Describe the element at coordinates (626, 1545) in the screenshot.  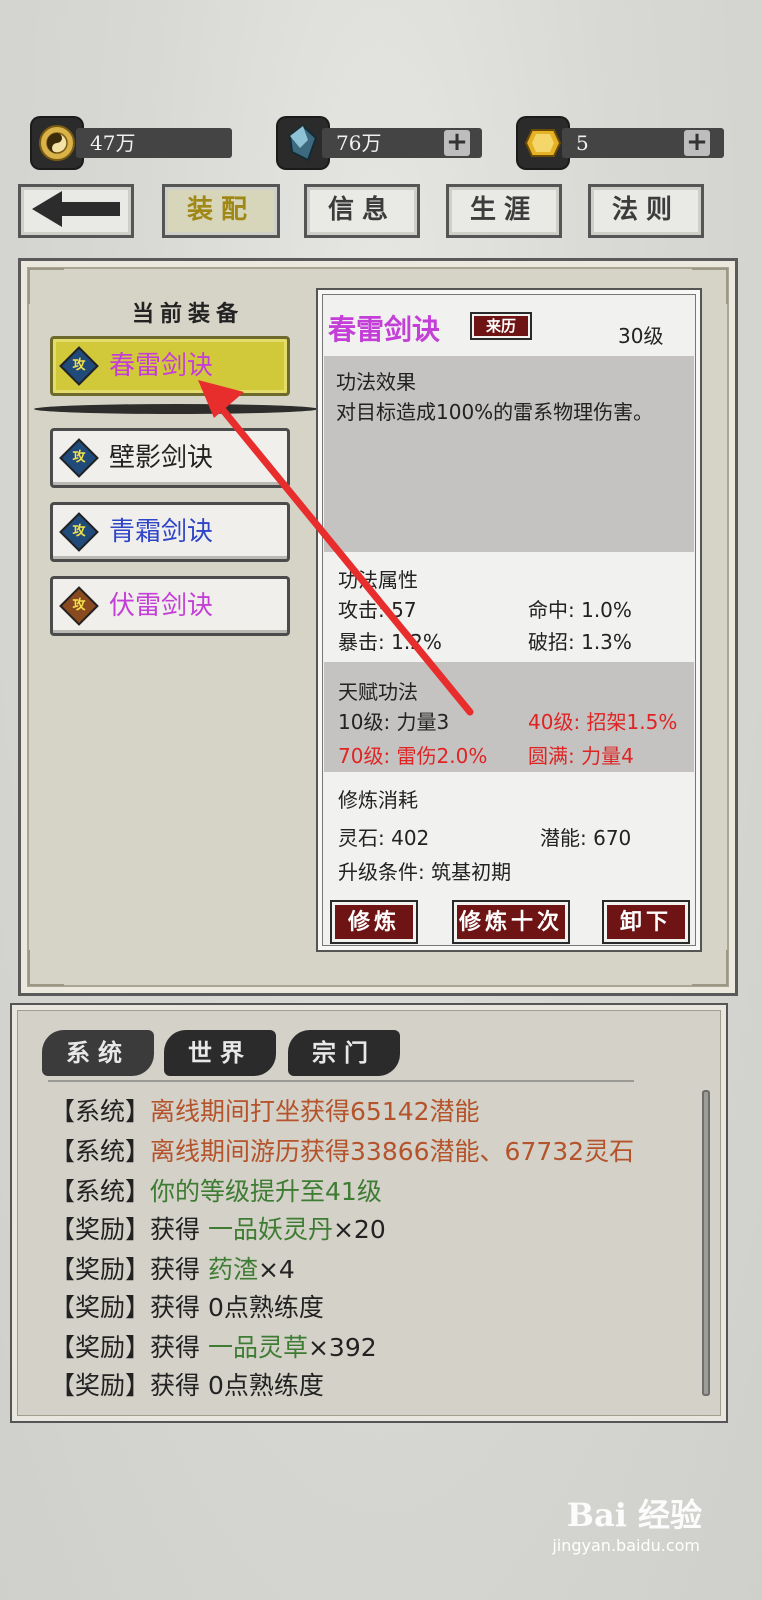
I see `watermark-url: jingyan.baidu.com` at that location.